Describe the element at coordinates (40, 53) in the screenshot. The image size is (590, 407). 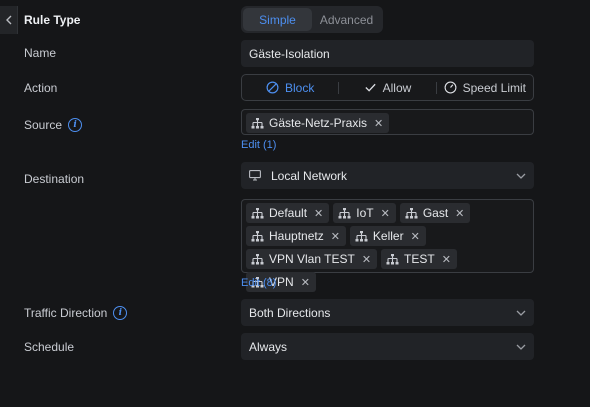
I see `name-label: Name` at that location.